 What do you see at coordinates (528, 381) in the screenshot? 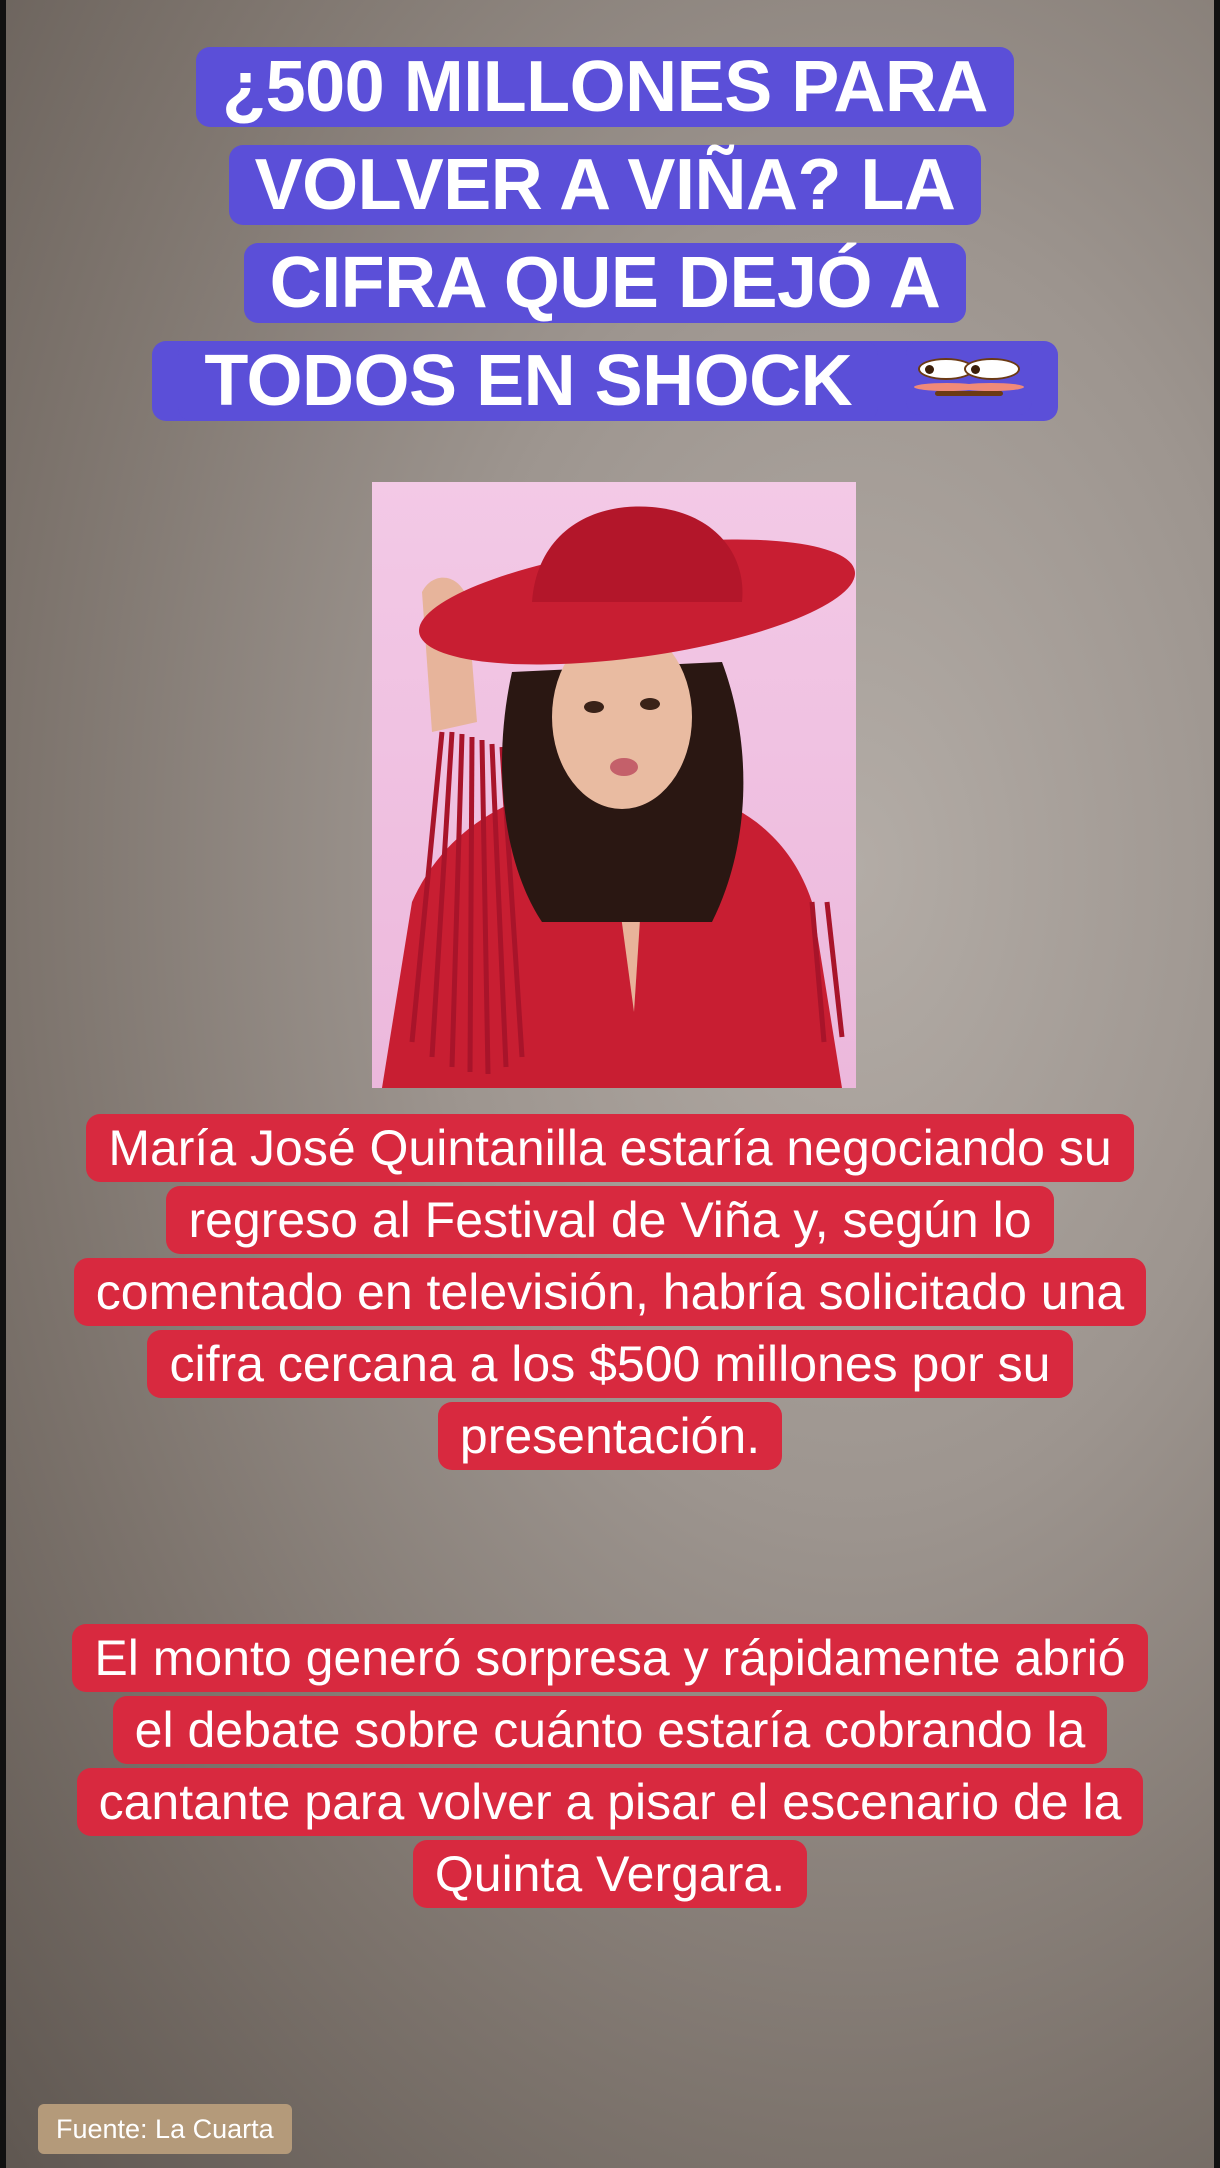
I see `headline-line-4: TODOS EN SHOCK` at bounding box center [528, 381].